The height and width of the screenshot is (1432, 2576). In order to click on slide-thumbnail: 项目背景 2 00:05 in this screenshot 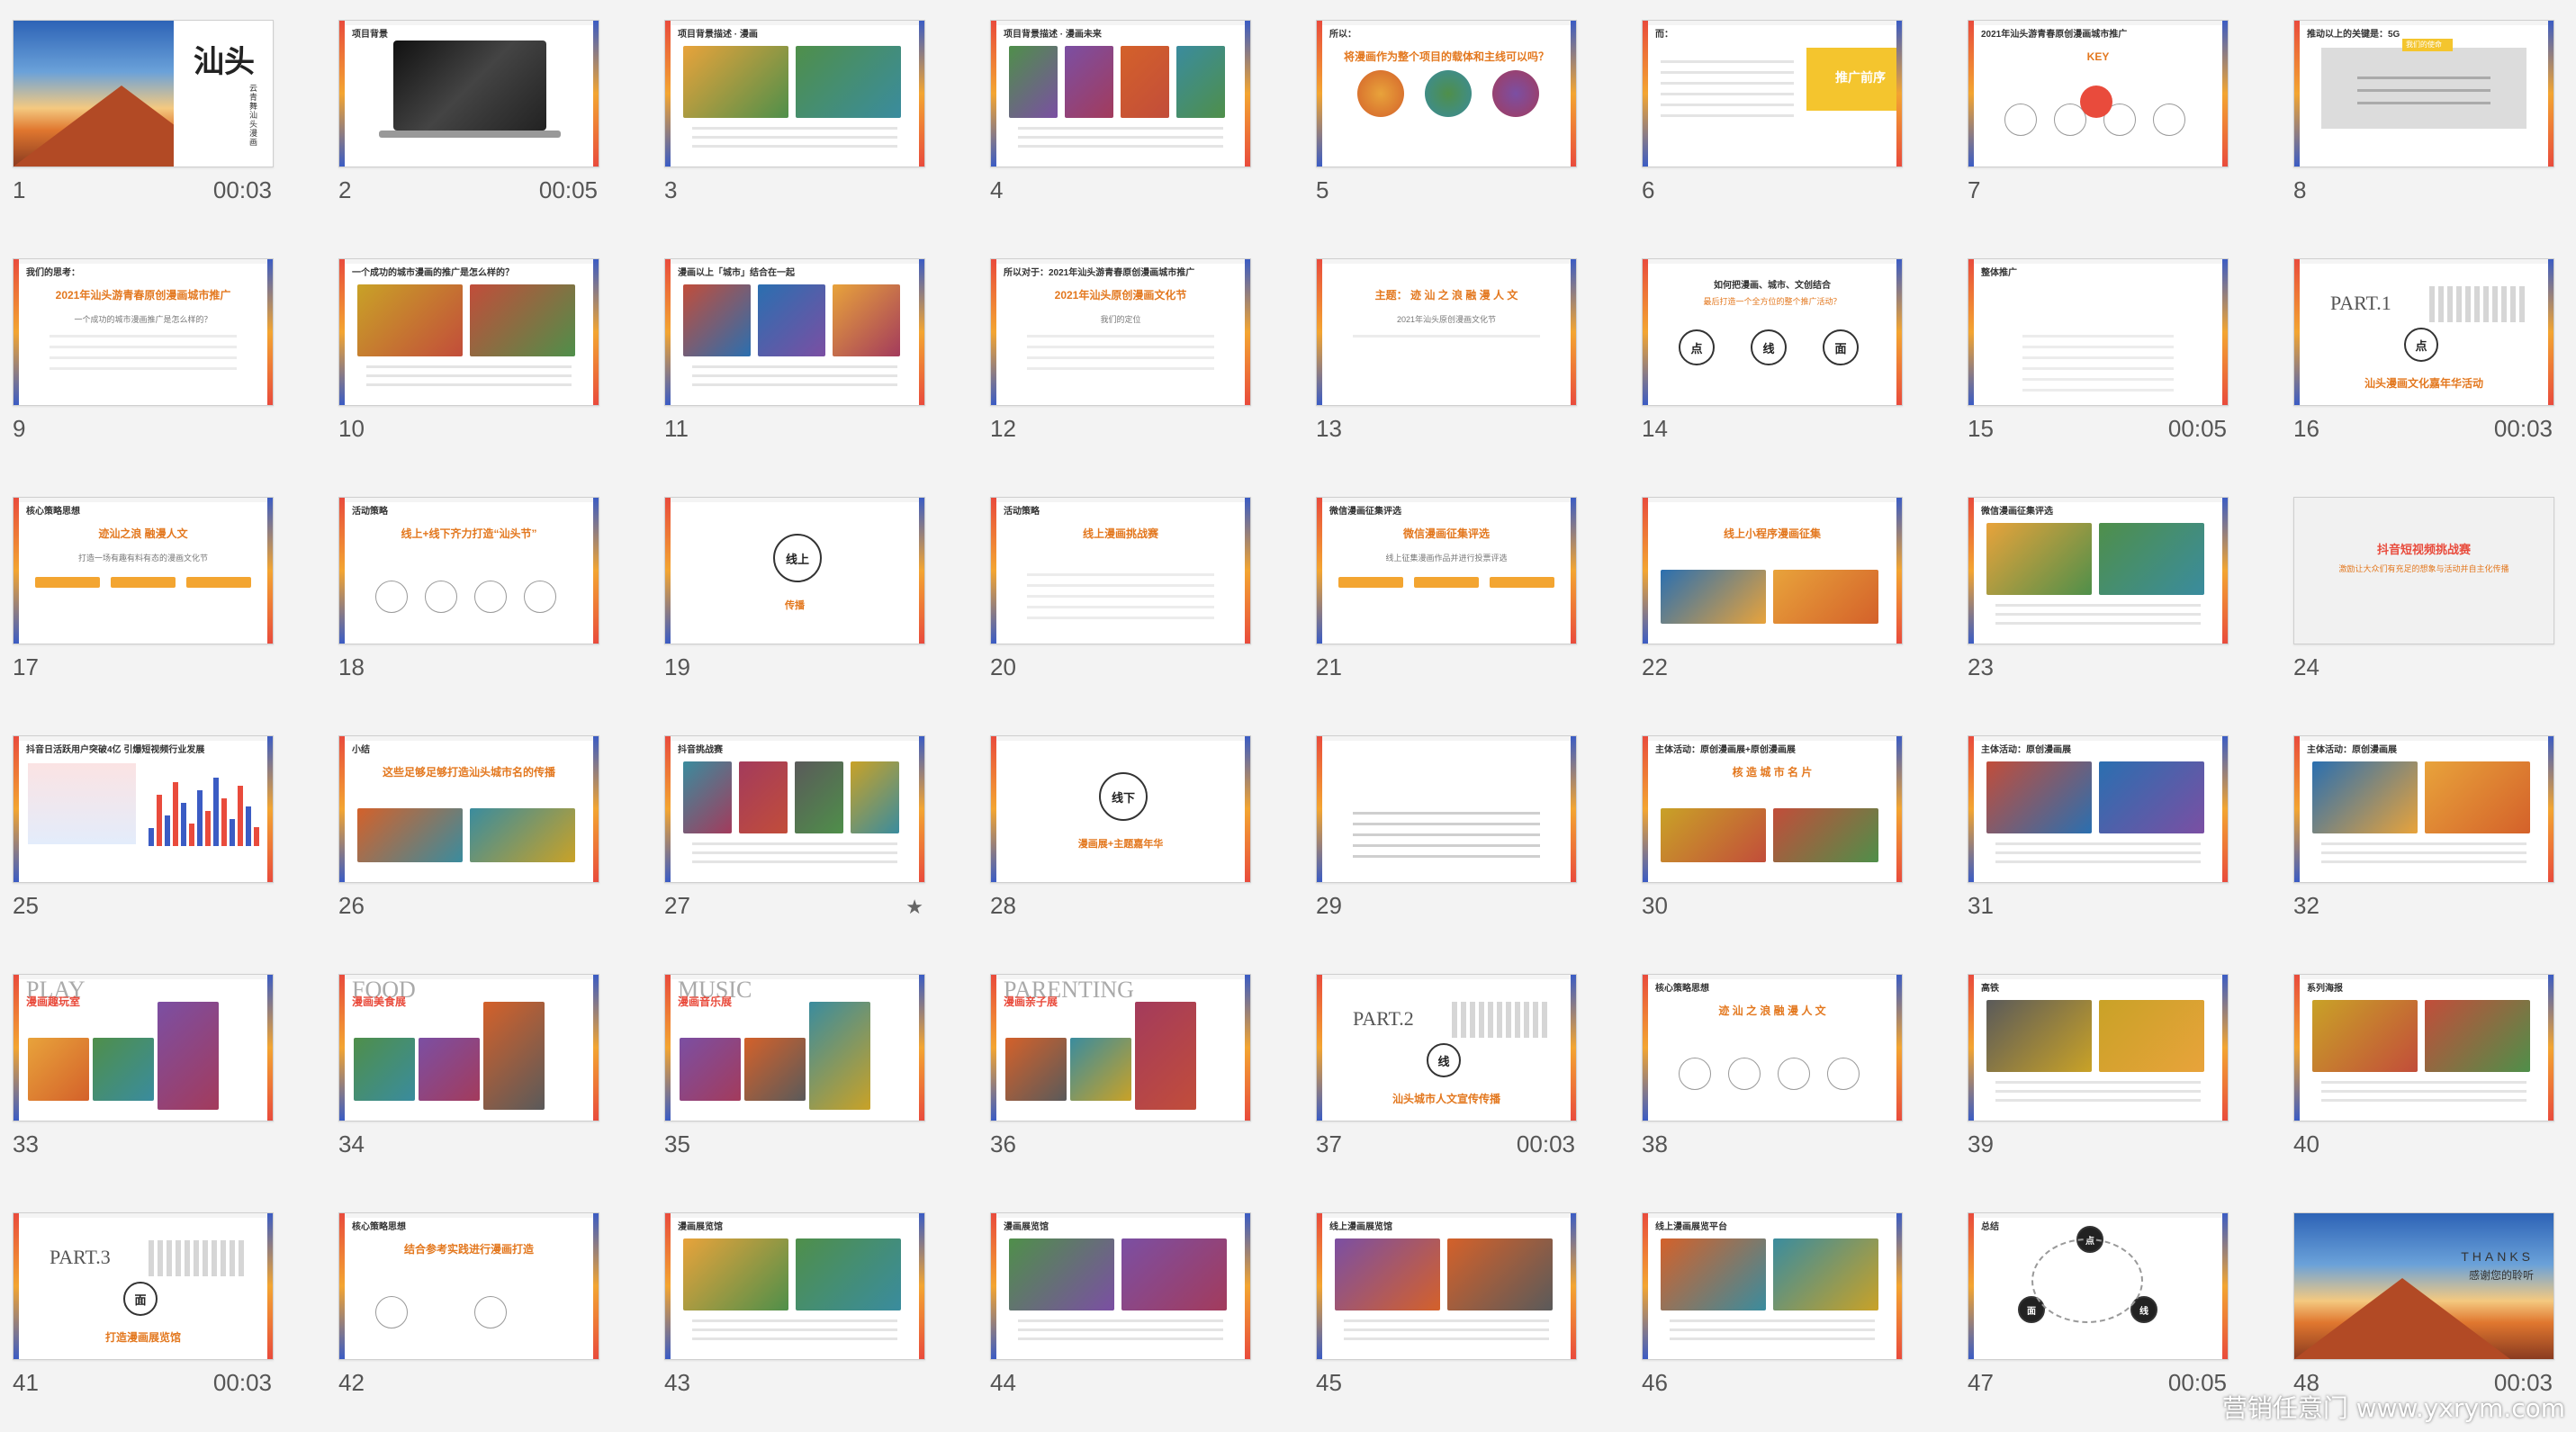, I will do `click(489, 120)`.